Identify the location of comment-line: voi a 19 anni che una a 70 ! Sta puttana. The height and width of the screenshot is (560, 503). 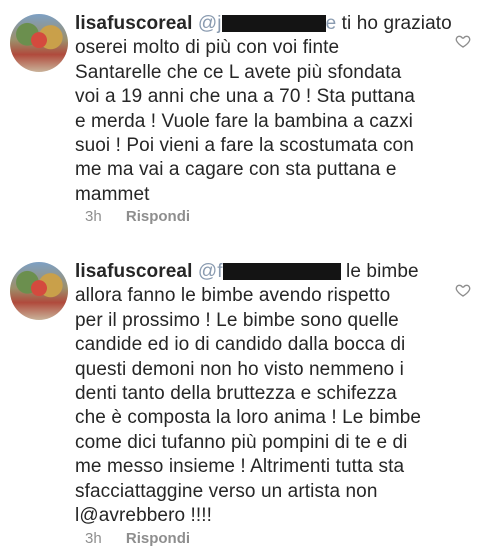
(245, 97).